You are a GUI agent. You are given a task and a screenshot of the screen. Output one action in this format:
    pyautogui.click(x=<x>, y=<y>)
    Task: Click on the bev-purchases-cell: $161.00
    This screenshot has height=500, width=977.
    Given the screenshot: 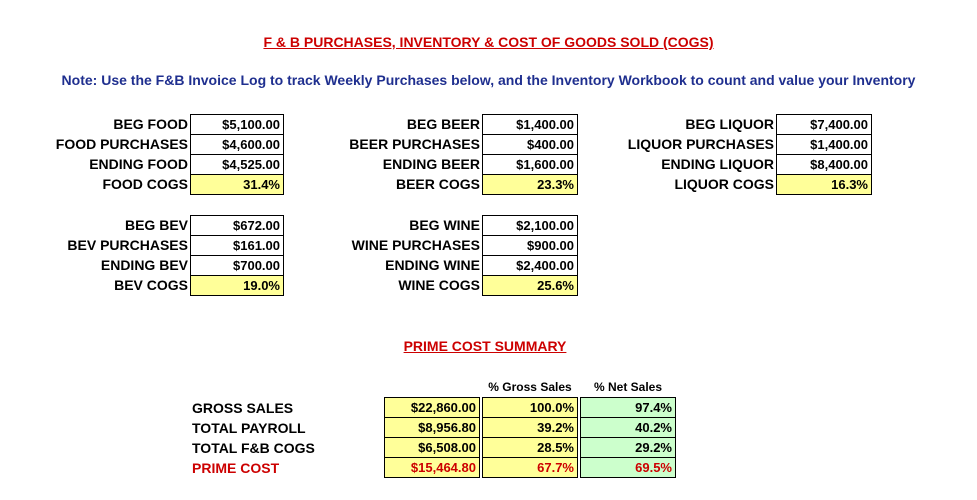 What is the action you would take?
    pyautogui.click(x=237, y=245)
    